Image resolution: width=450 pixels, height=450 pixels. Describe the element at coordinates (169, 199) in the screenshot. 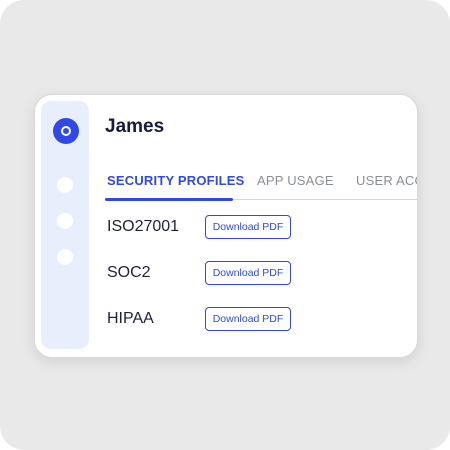

I see `active-tab-indicator` at that location.